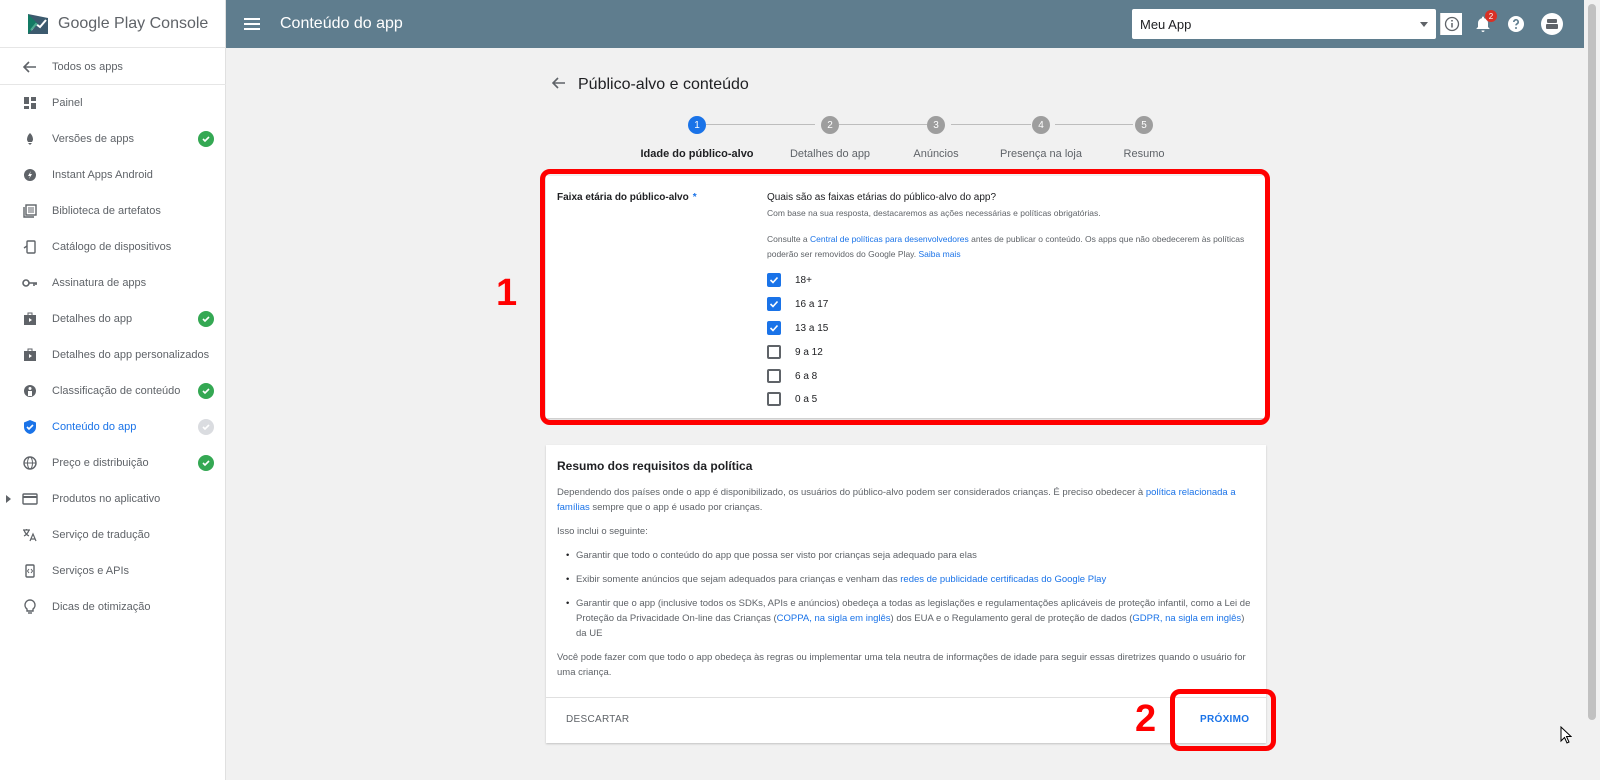  I want to click on info-icon, so click(1451, 24).